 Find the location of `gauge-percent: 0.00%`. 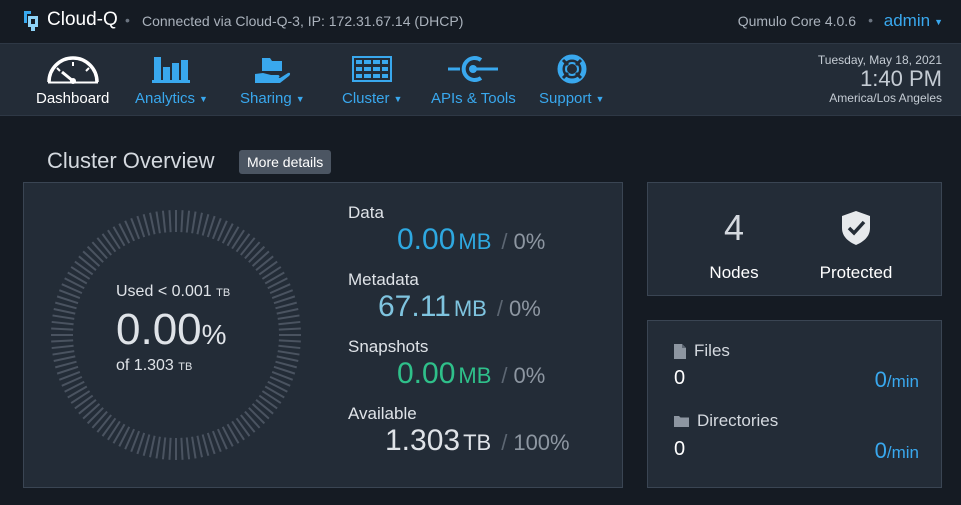

gauge-percent: 0.00% is located at coordinates (171, 330).